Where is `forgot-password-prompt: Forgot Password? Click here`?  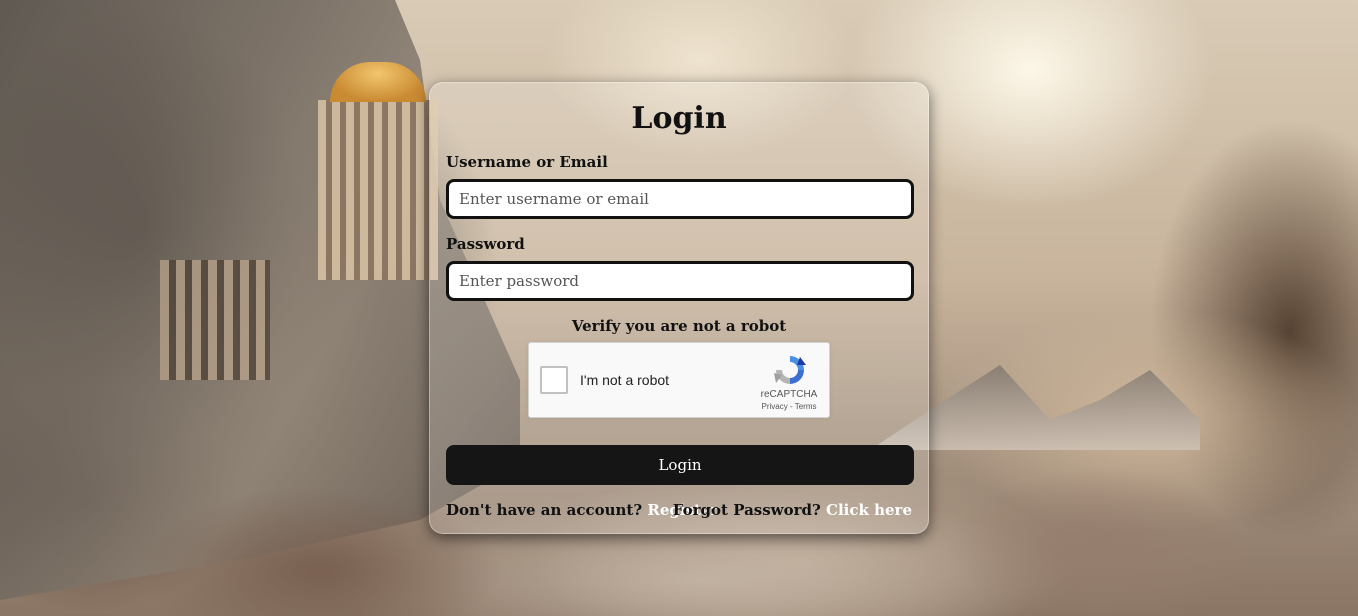
forgot-password-prompt: Forgot Password? Click here is located at coordinates (792, 510).